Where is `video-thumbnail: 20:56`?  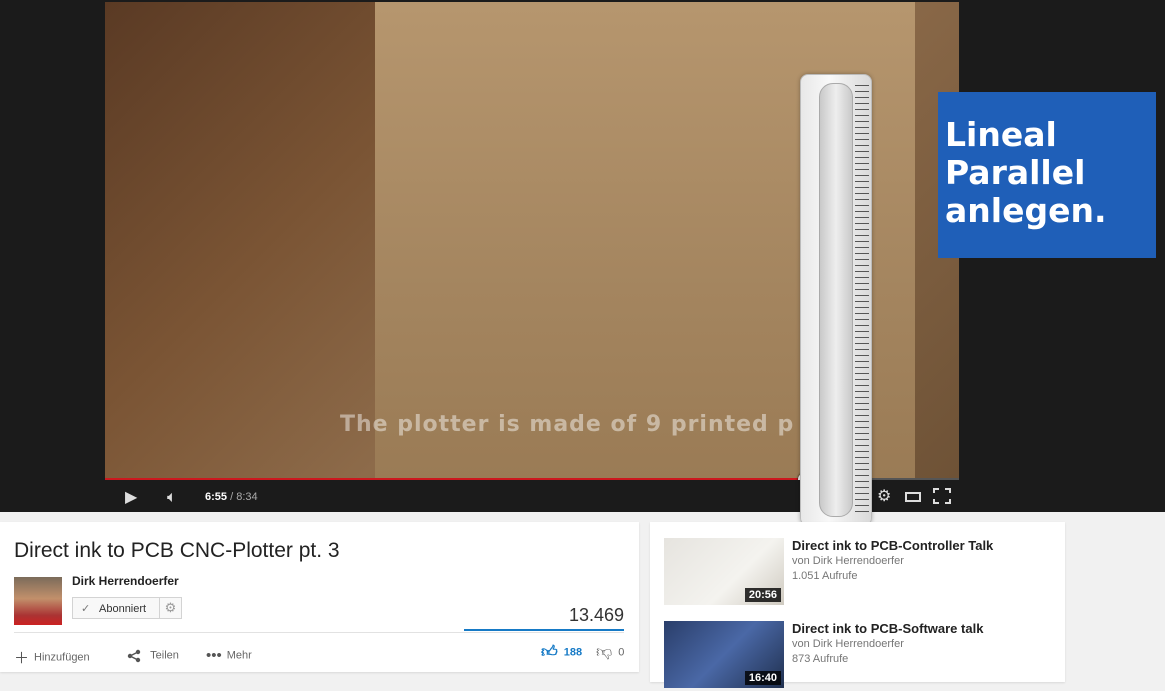 video-thumbnail: 20:56 is located at coordinates (724, 571).